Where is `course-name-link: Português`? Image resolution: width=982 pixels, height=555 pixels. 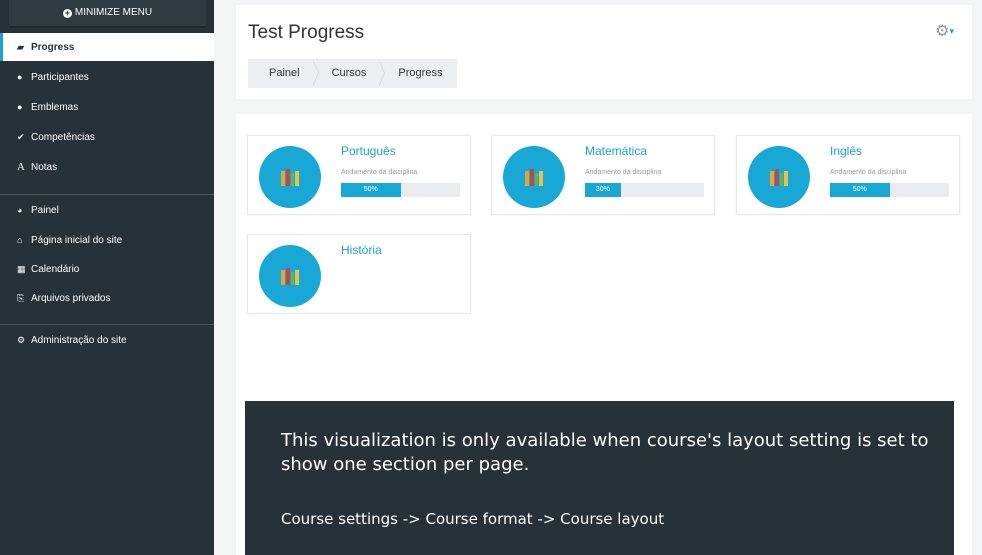
course-name-link: Português is located at coordinates (368, 151).